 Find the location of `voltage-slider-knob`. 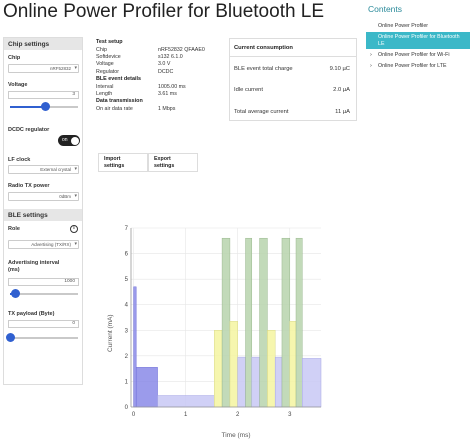

voltage-slider-knob is located at coordinates (45, 106).